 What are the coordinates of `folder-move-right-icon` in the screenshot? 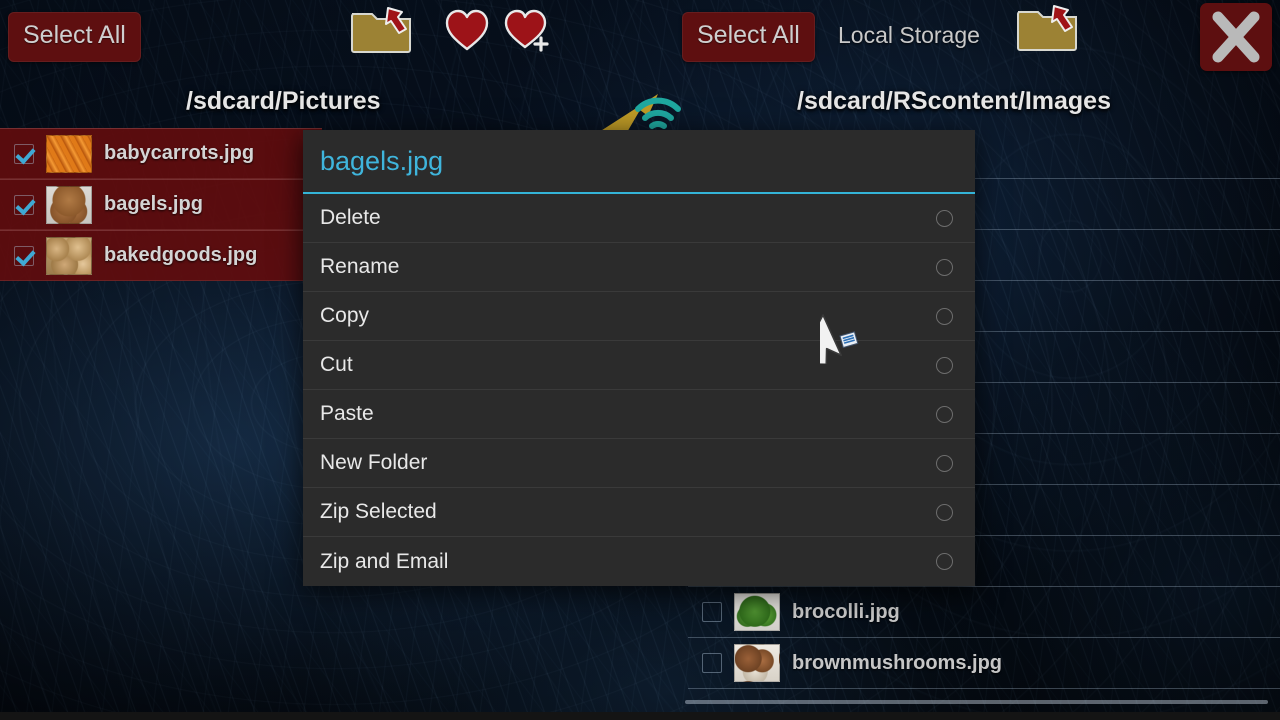 It's located at (1047, 28).